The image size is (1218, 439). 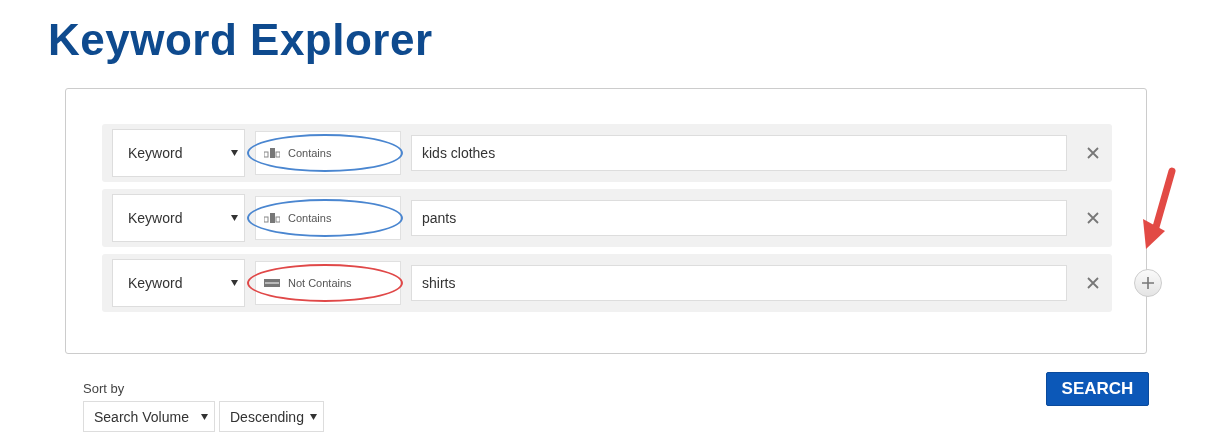 I want to click on sort-field-select: Search Volume, so click(x=149, y=416).